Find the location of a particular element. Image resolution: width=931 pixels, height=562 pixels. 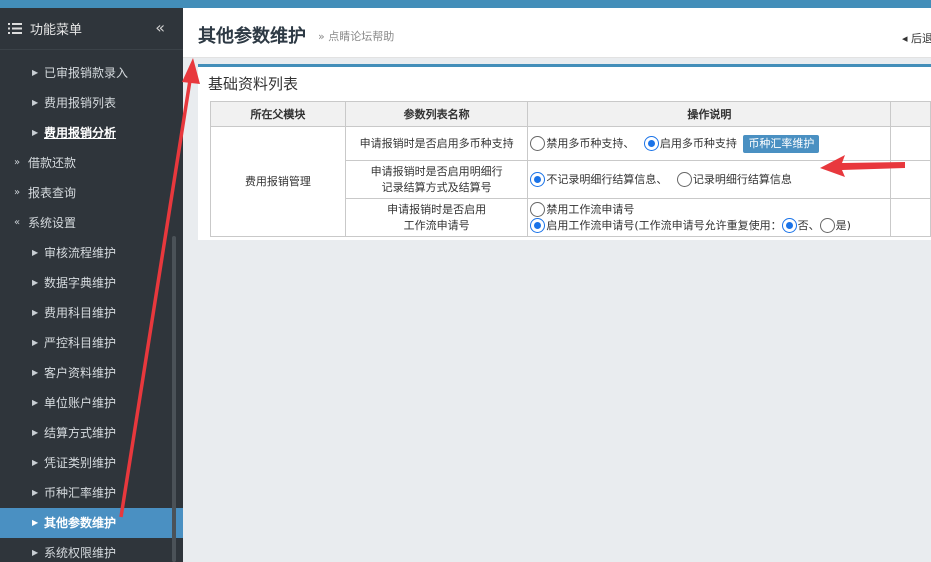

sidebar-item-loans: » 借款还款 is located at coordinates (91, 163).